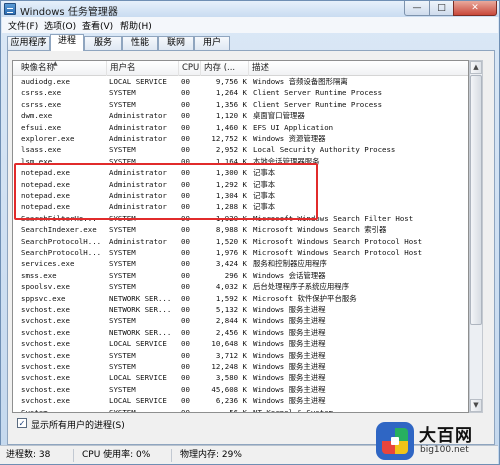  I want to click on tab-networking: 联网, so click(176, 43).